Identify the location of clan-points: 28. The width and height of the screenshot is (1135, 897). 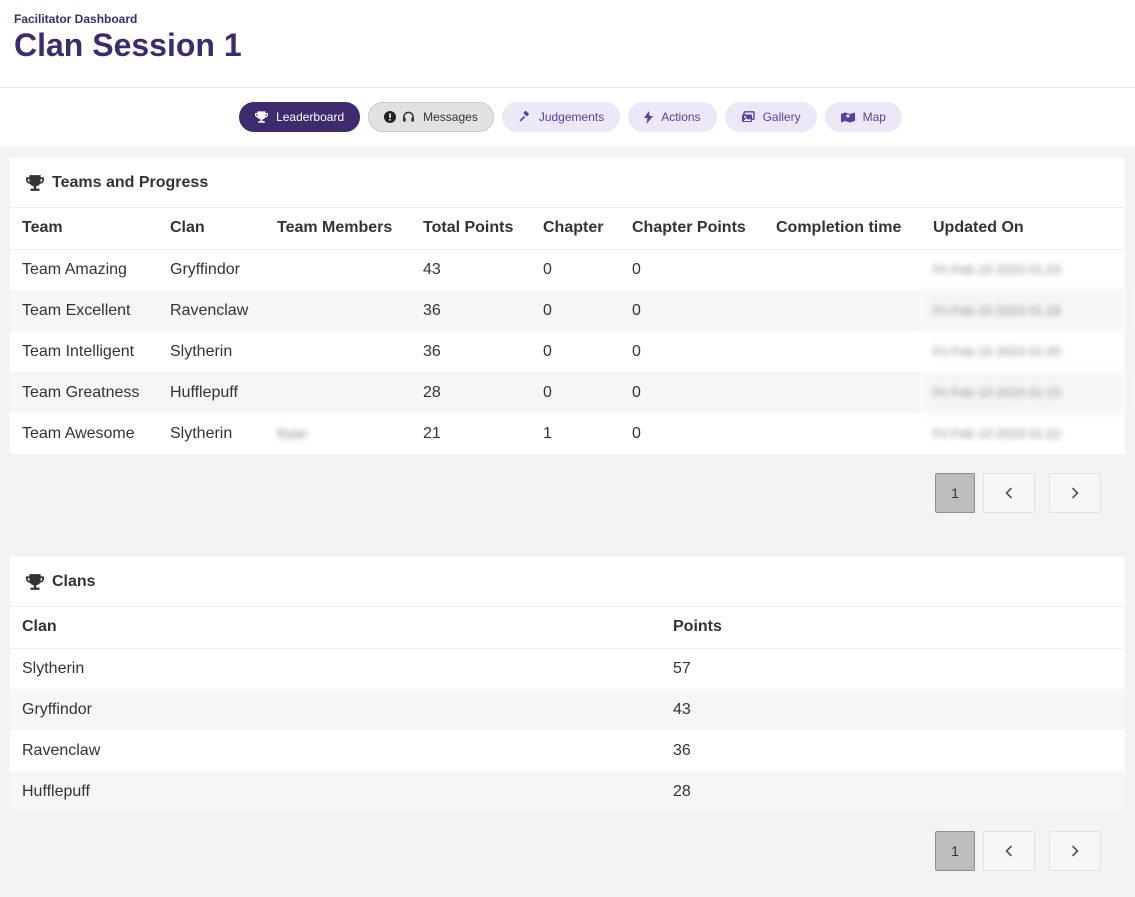
(893, 791).